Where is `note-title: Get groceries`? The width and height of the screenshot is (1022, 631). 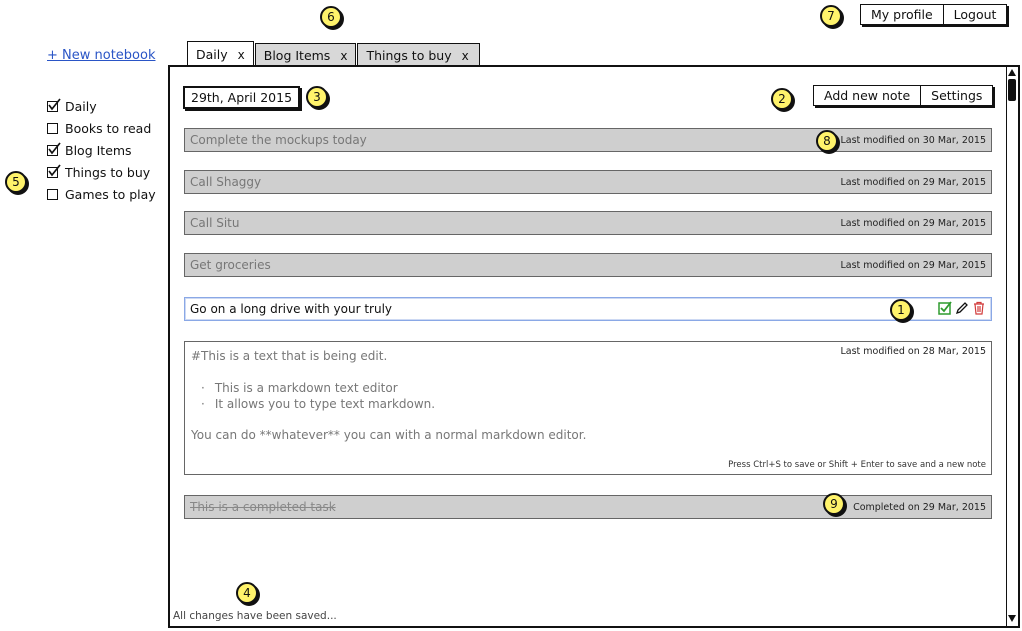 note-title: Get groceries is located at coordinates (230, 265).